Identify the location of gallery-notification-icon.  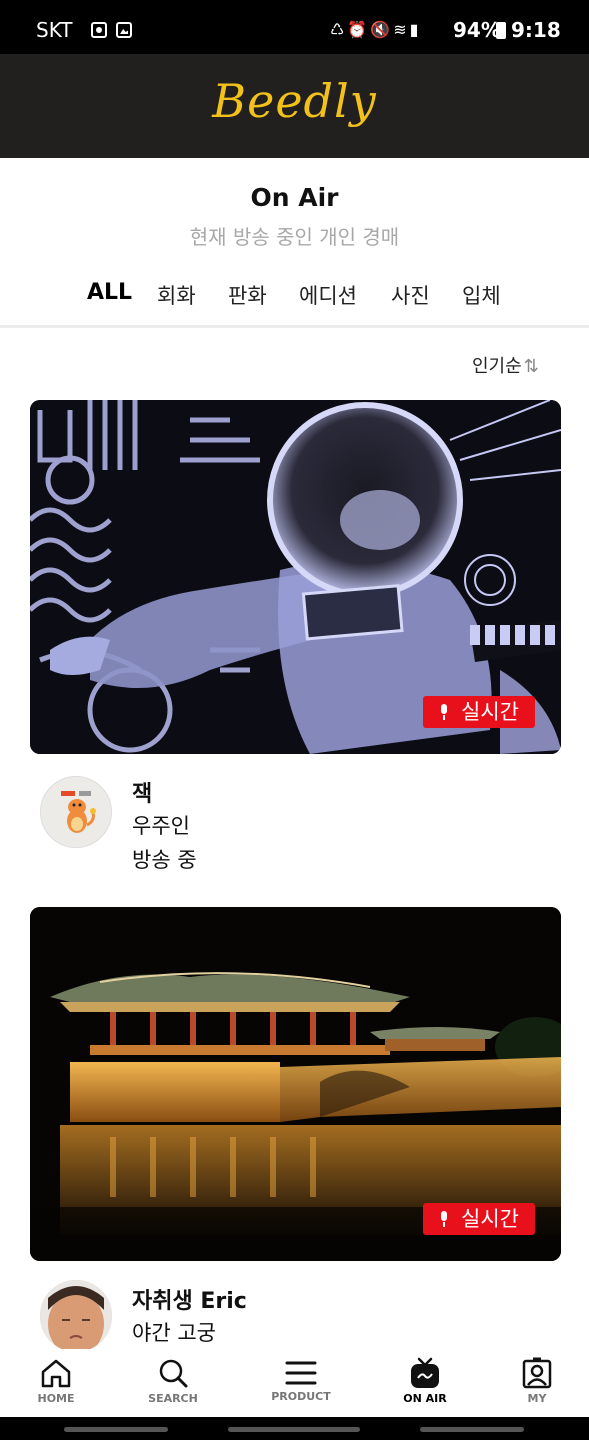
(124, 30).